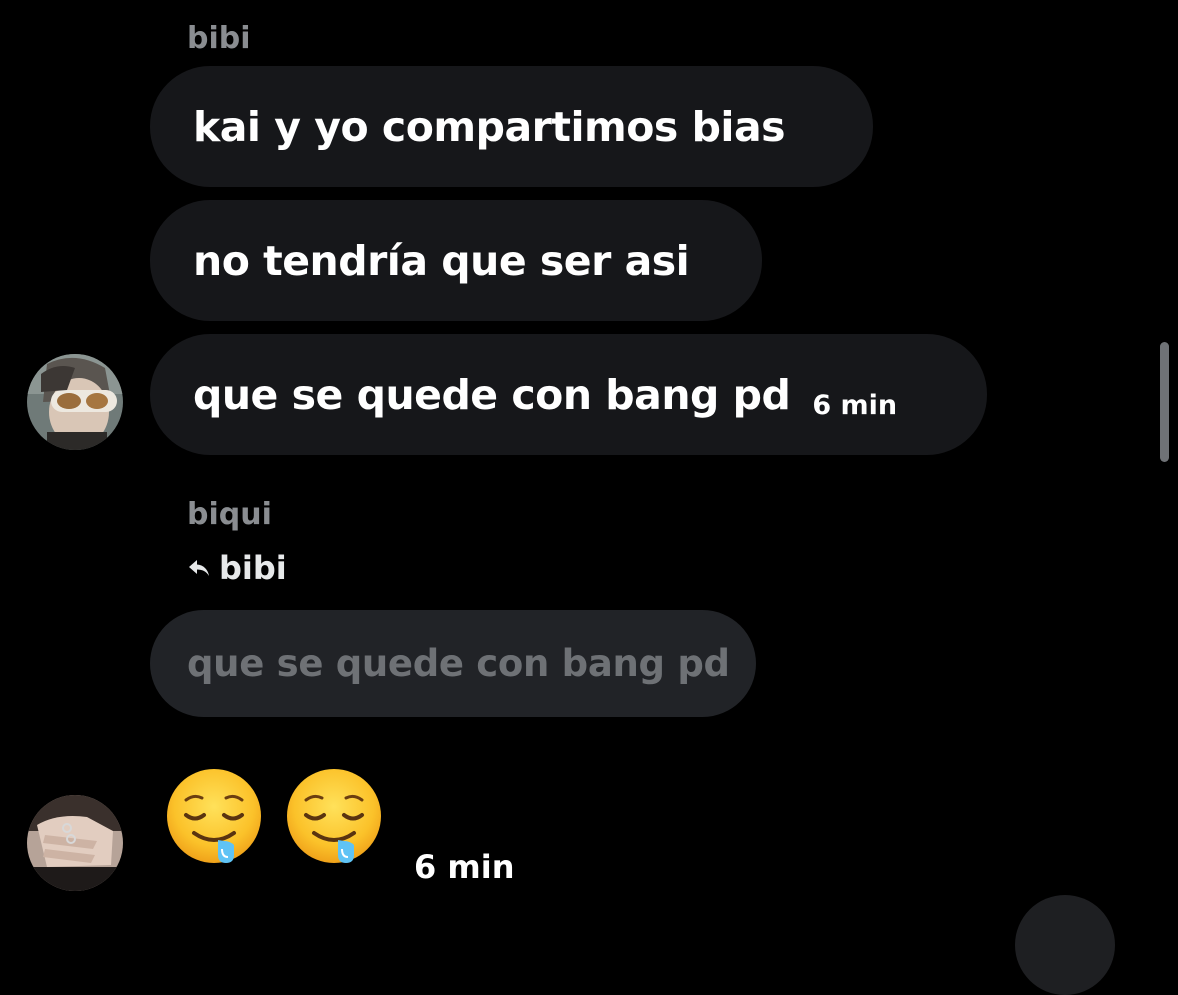  I want to click on message-text: que se quede con bang pd, so click(492, 394).